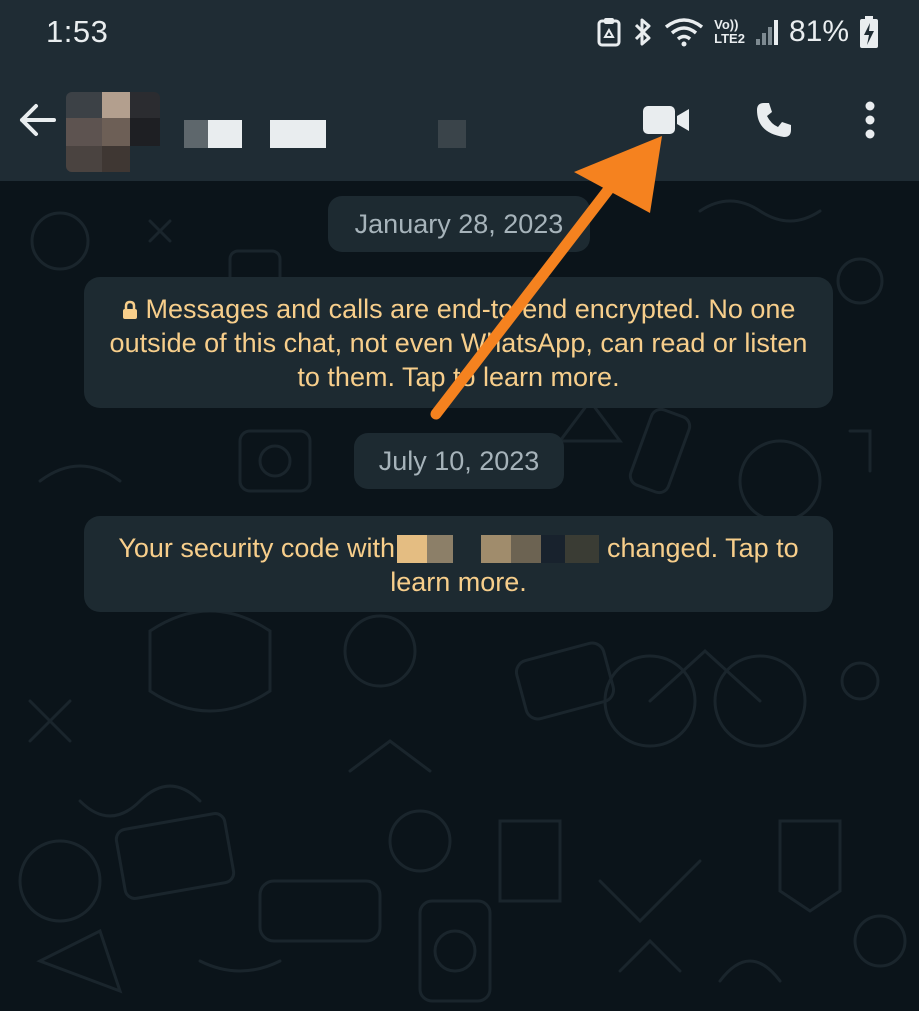 The height and width of the screenshot is (1011, 919). I want to click on video-camera-icon, so click(666, 120).